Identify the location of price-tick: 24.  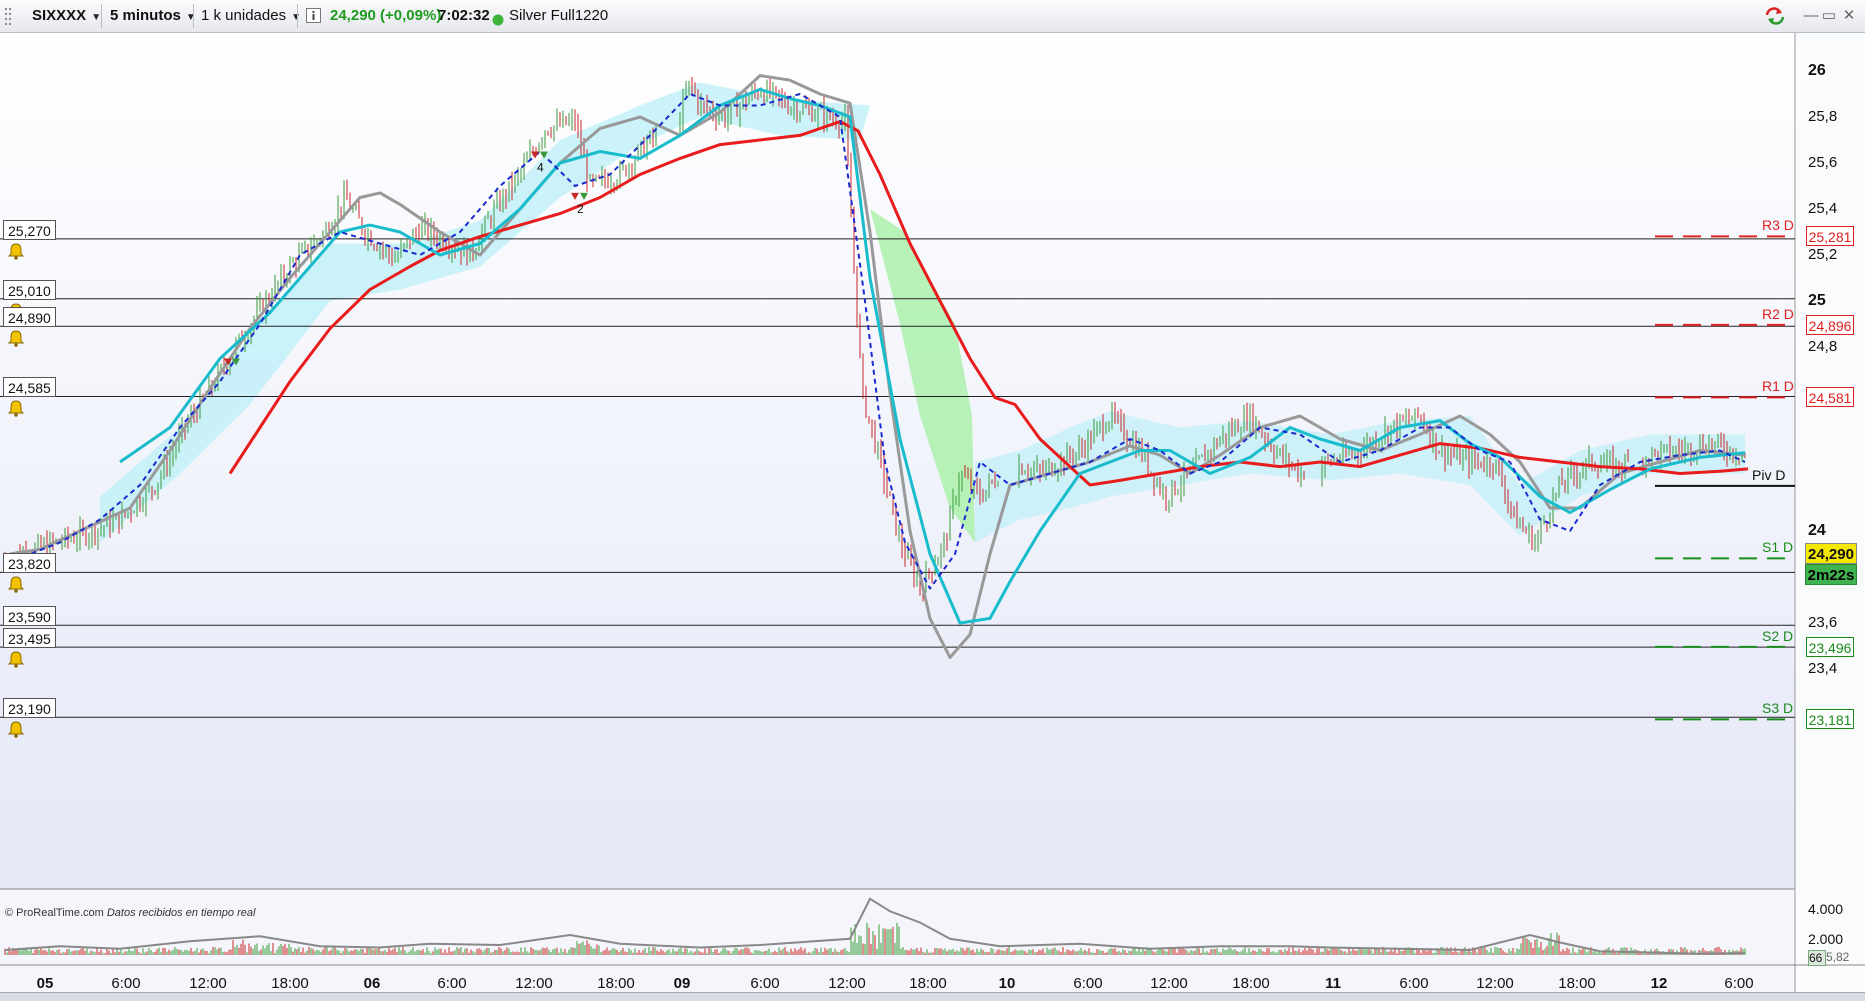
(1817, 530).